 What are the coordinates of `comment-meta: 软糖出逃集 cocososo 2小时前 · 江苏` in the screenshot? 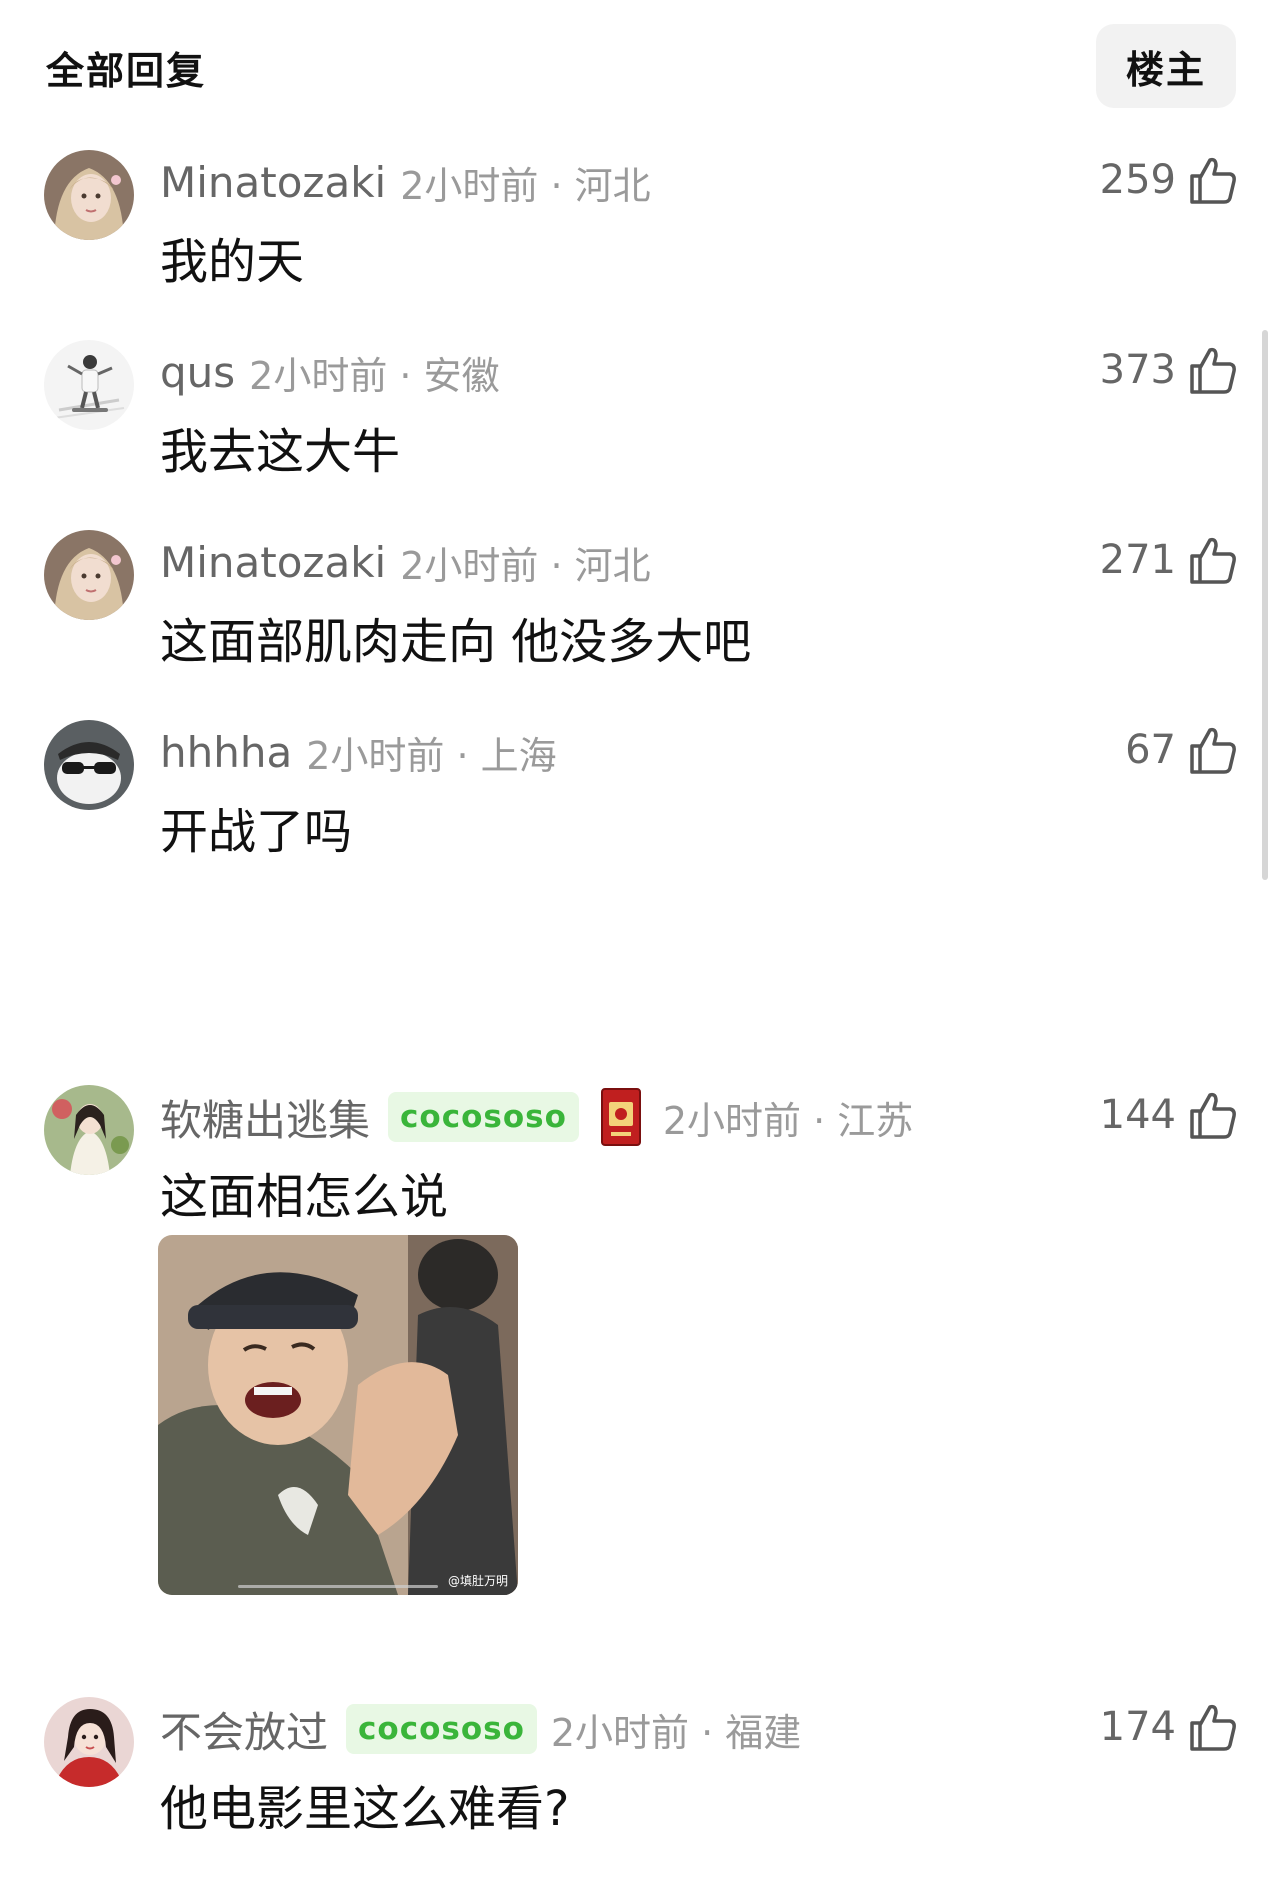 It's located at (536, 1117).